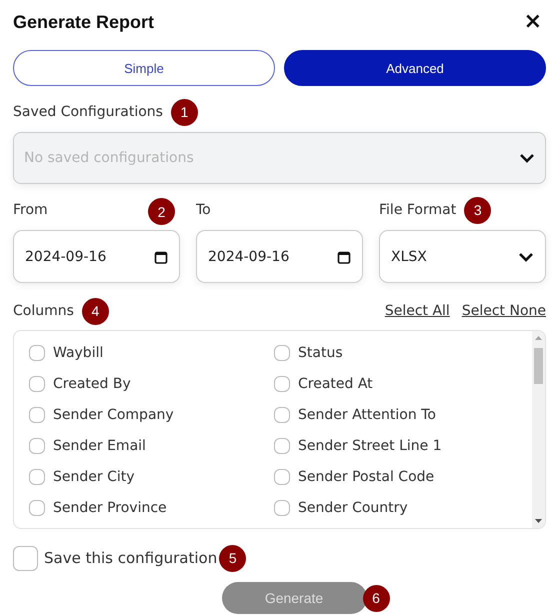  I want to click on annotation-badge: 1, so click(184, 112).